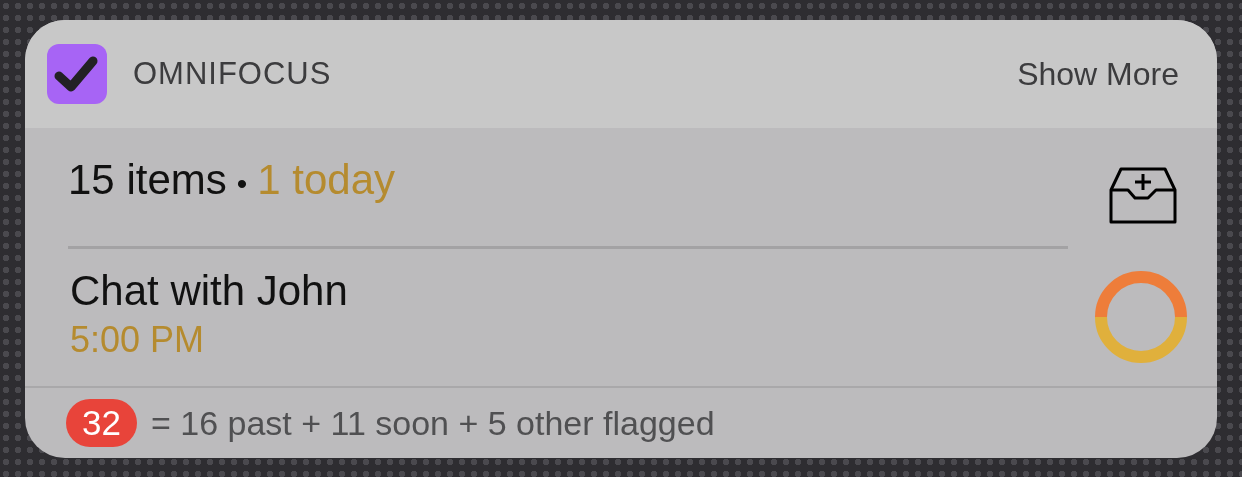 The width and height of the screenshot is (1242, 477). Describe the element at coordinates (232, 74) in the screenshot. I see `app-name: OMNIFOCUS` at that location.